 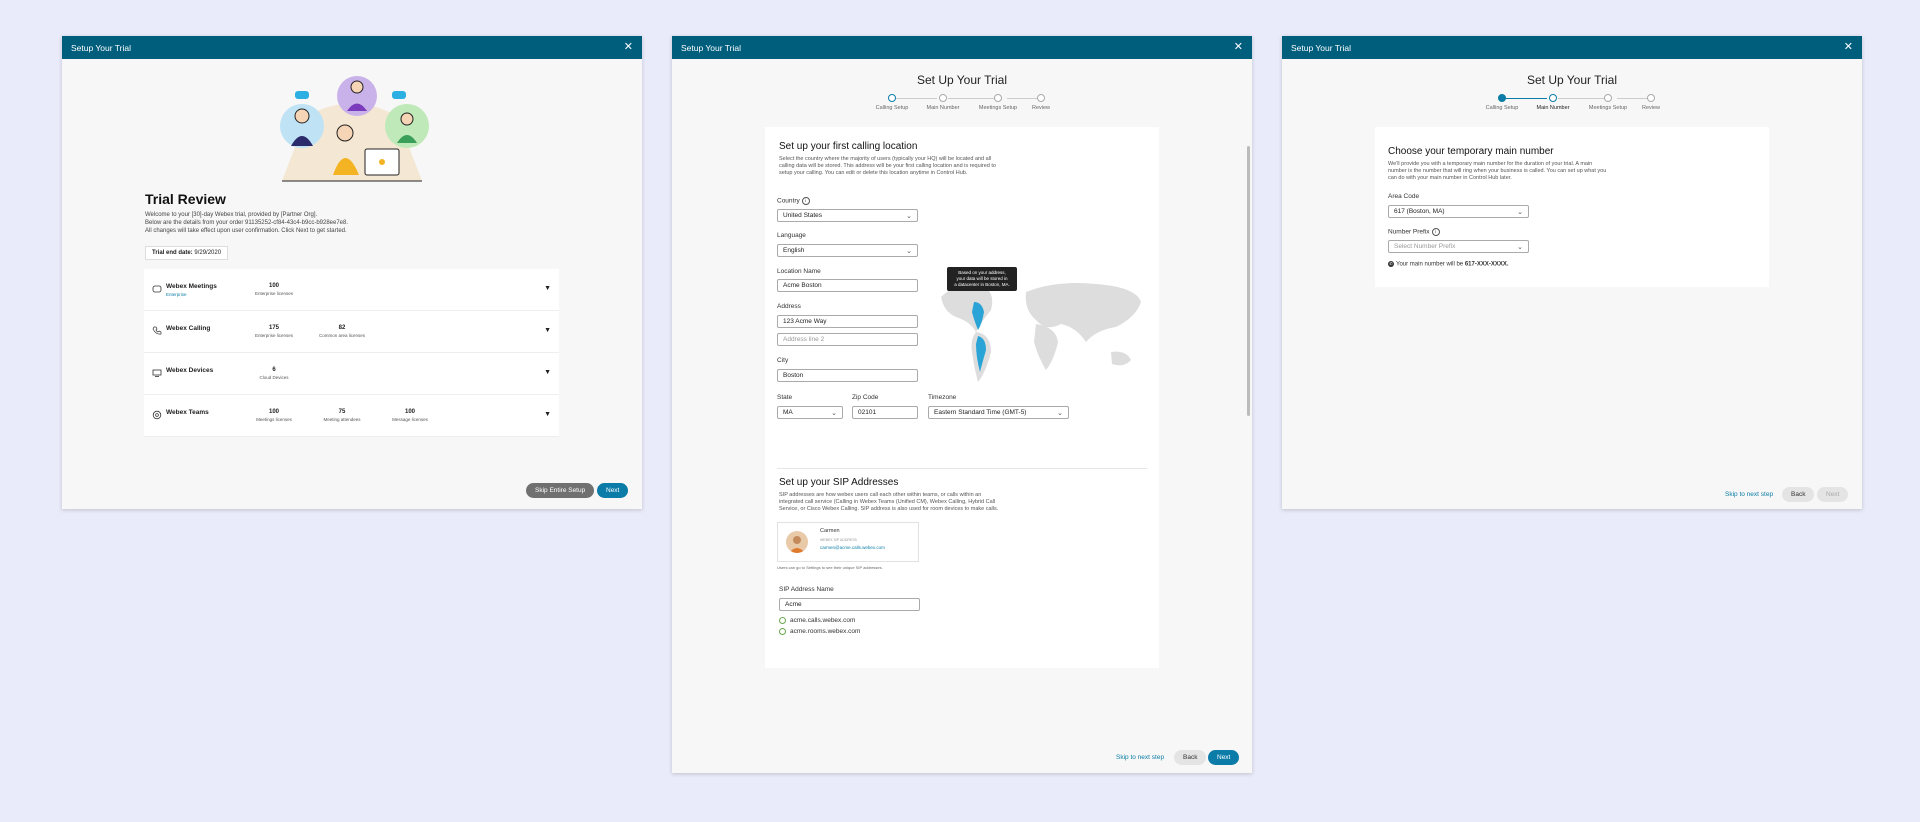 What do you see at coordinates (962, 468) in the screenshot?
I see `section-divider` at bounding box center [962, 468].